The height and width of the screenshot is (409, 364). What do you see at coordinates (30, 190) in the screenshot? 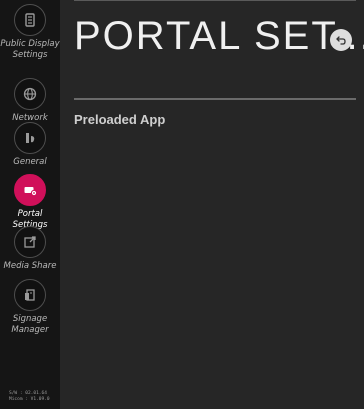
I see `portal-settings-icon` at bounding box center [30, 190].